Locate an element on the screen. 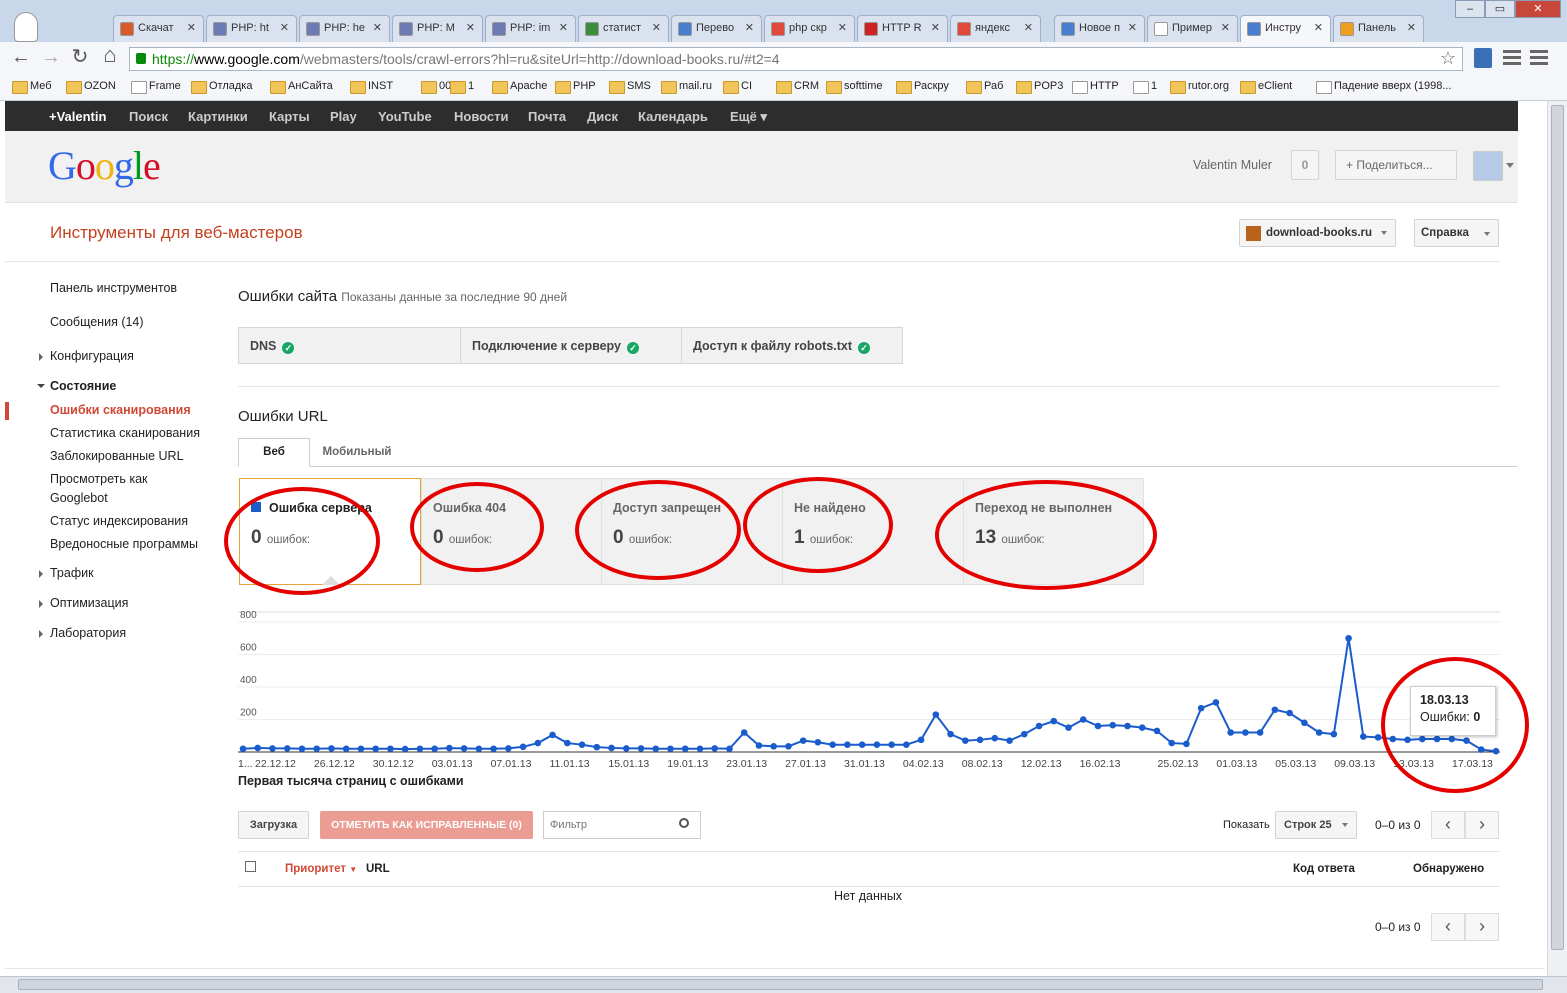 This screenshot has width=1567, height=993. site-selector: download-books.ru is located at coordinates (1317, 233).